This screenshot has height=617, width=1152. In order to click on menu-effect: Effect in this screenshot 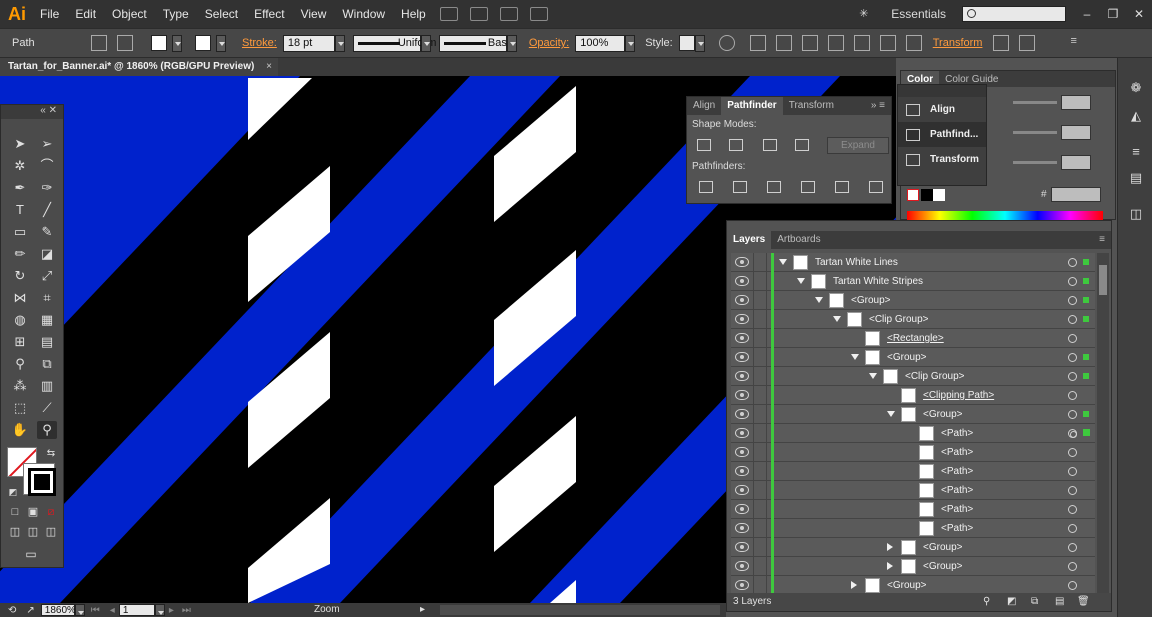, I will do `click(269, 14)`.